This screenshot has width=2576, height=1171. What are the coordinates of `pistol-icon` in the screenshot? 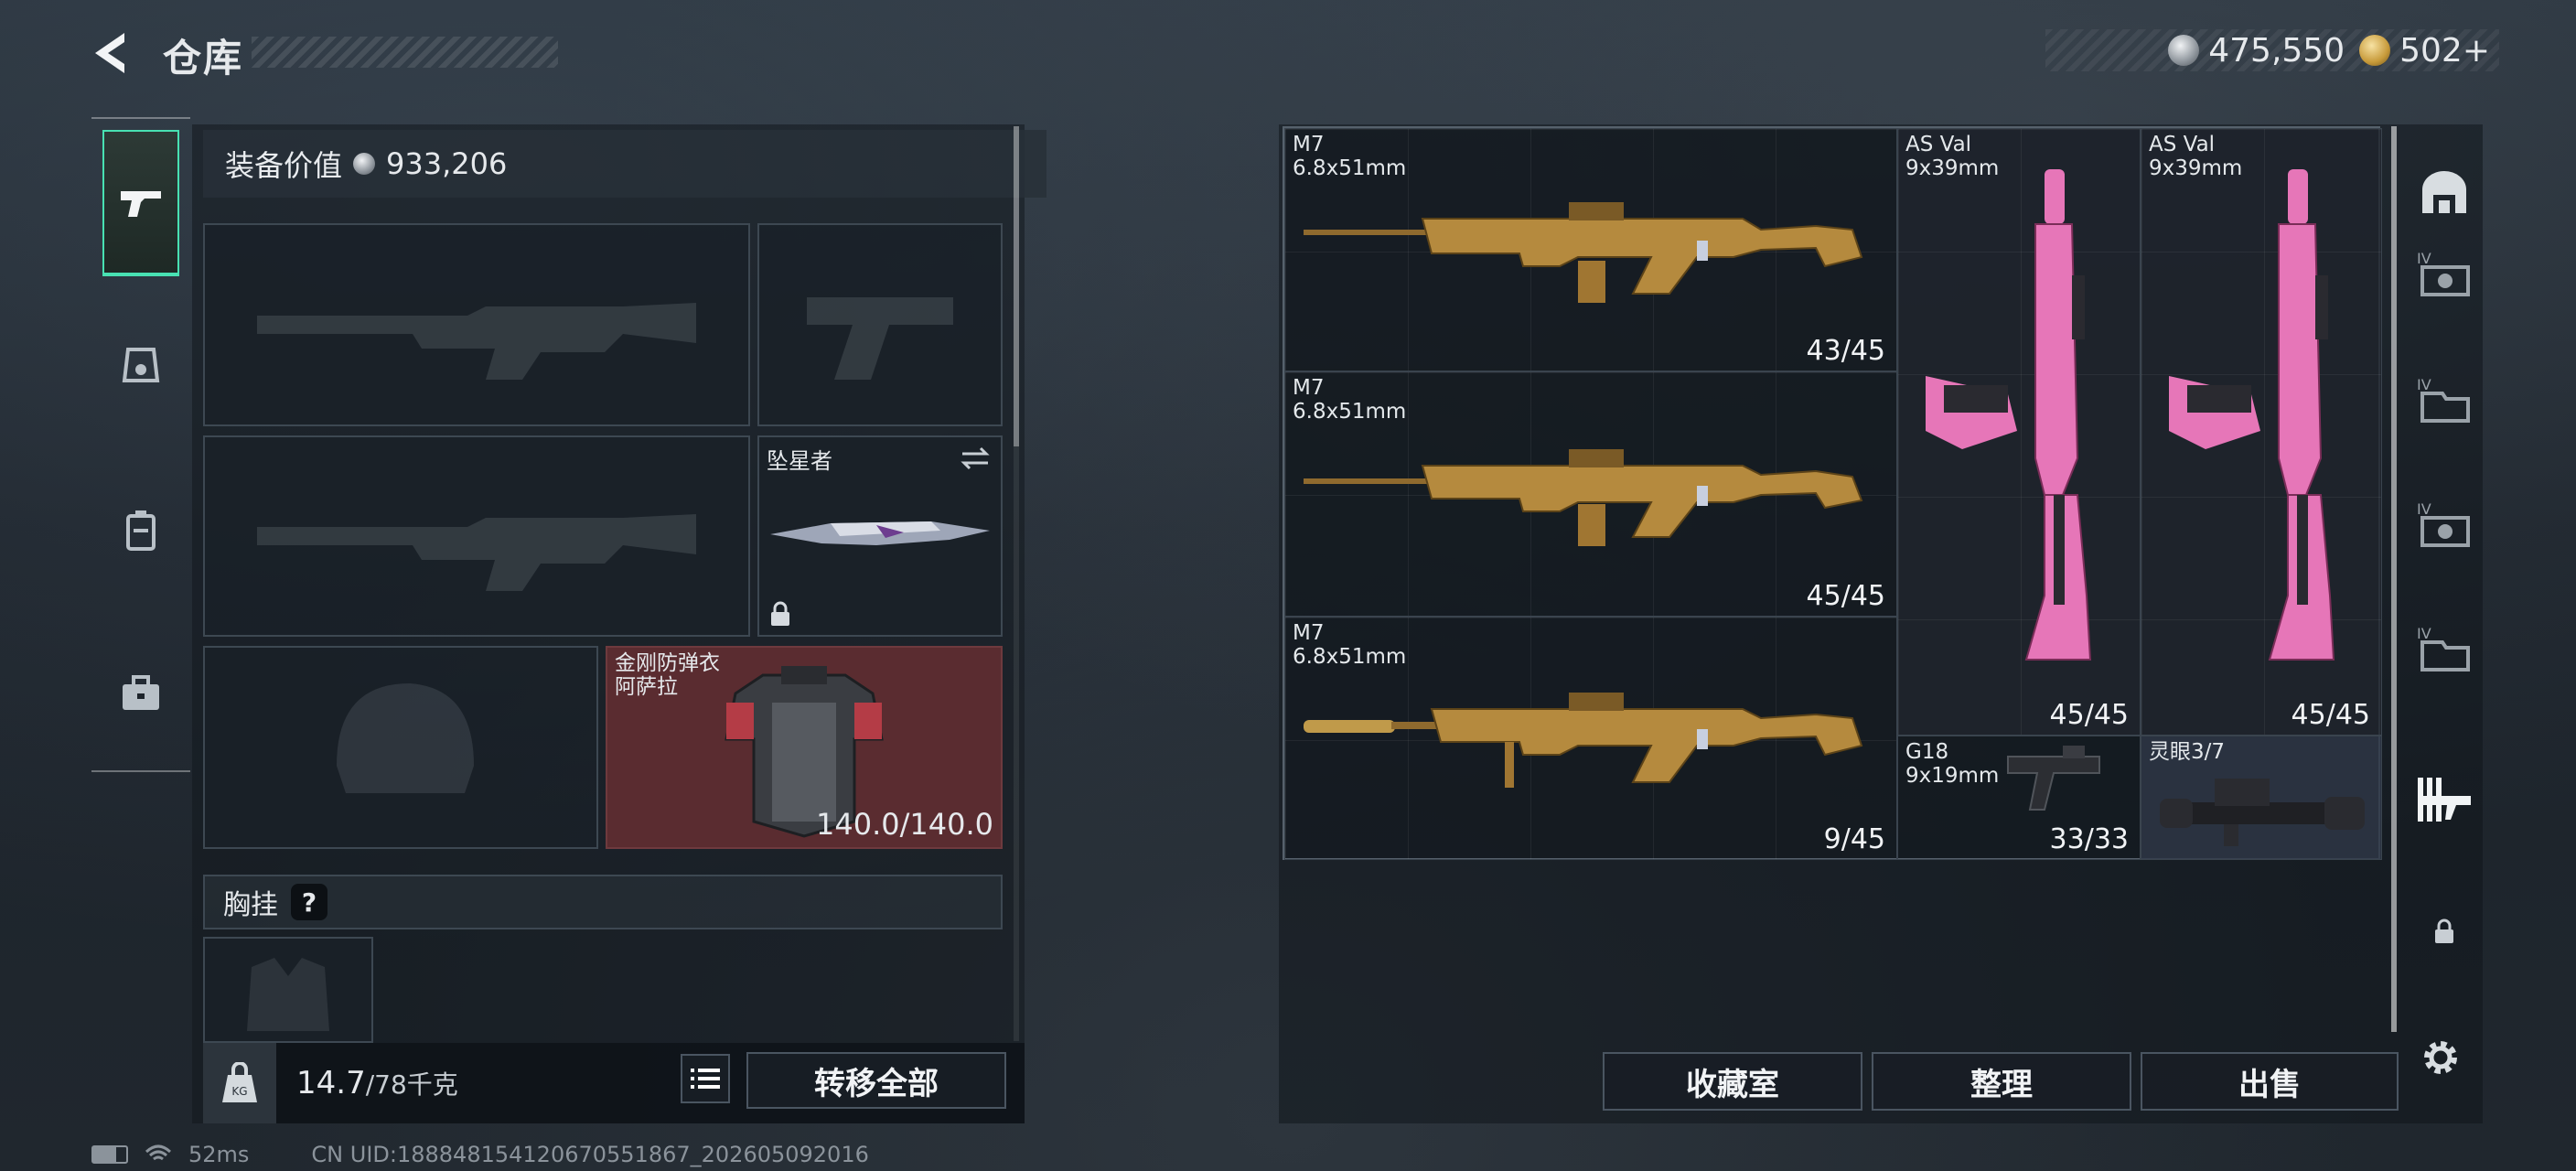 It's located at (141, 204).